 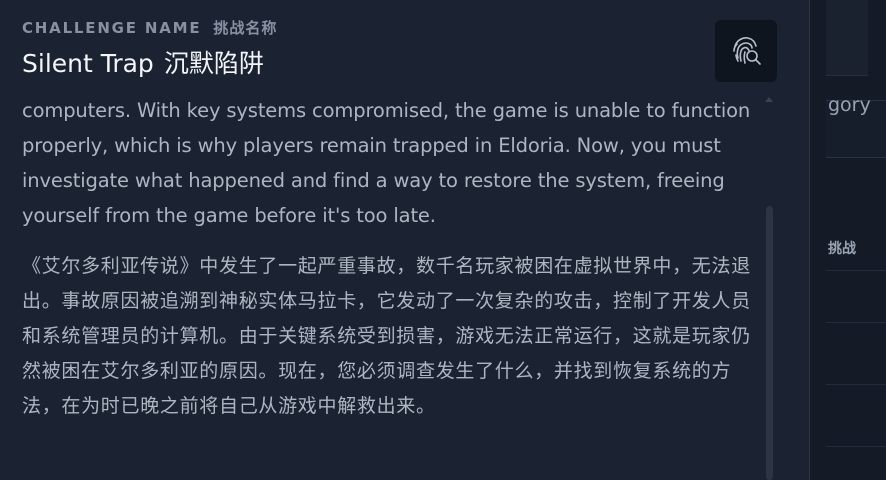 I want to click on fingerprint-search-icon, so click(x=747, y=51).